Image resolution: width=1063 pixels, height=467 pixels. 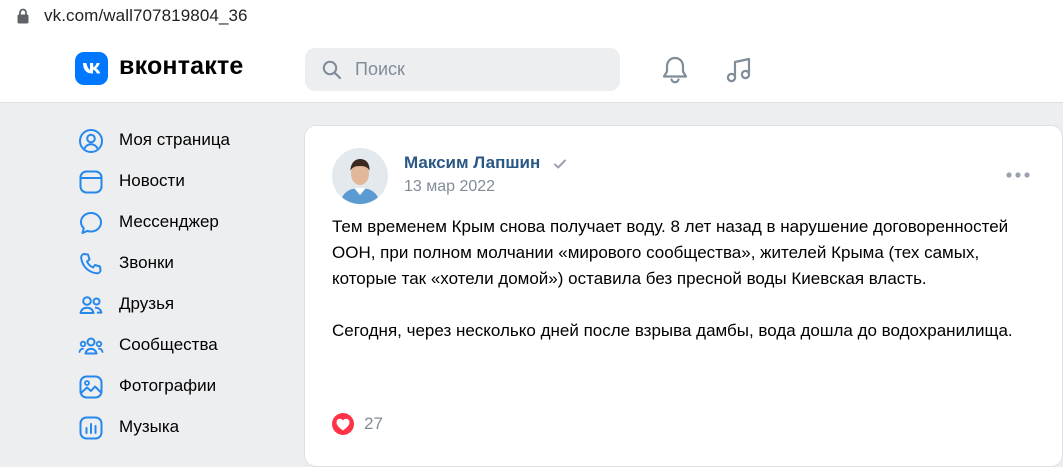 I want to click on sidebar-item-label: Новости, so click(x=152, y=180).